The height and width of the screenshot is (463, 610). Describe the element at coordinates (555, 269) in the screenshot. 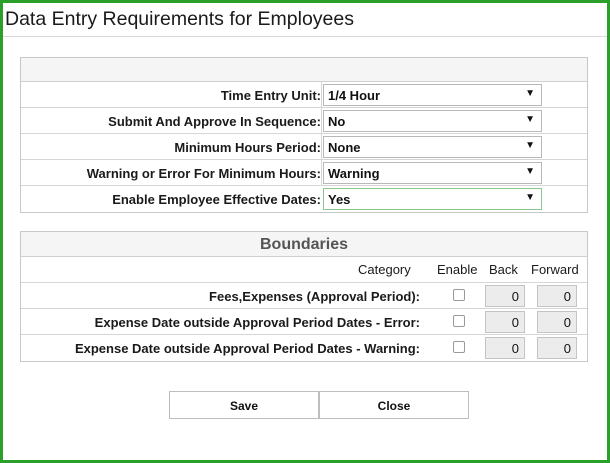

I see `forward-header: Forward` at that location.